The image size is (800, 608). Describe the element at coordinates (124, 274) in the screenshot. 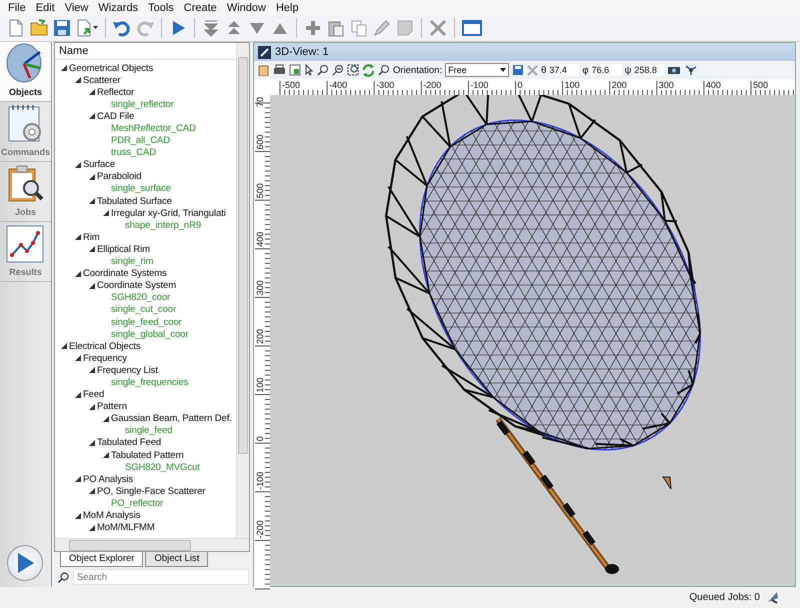

I see `category-item: Coordinate Systems` at that location.